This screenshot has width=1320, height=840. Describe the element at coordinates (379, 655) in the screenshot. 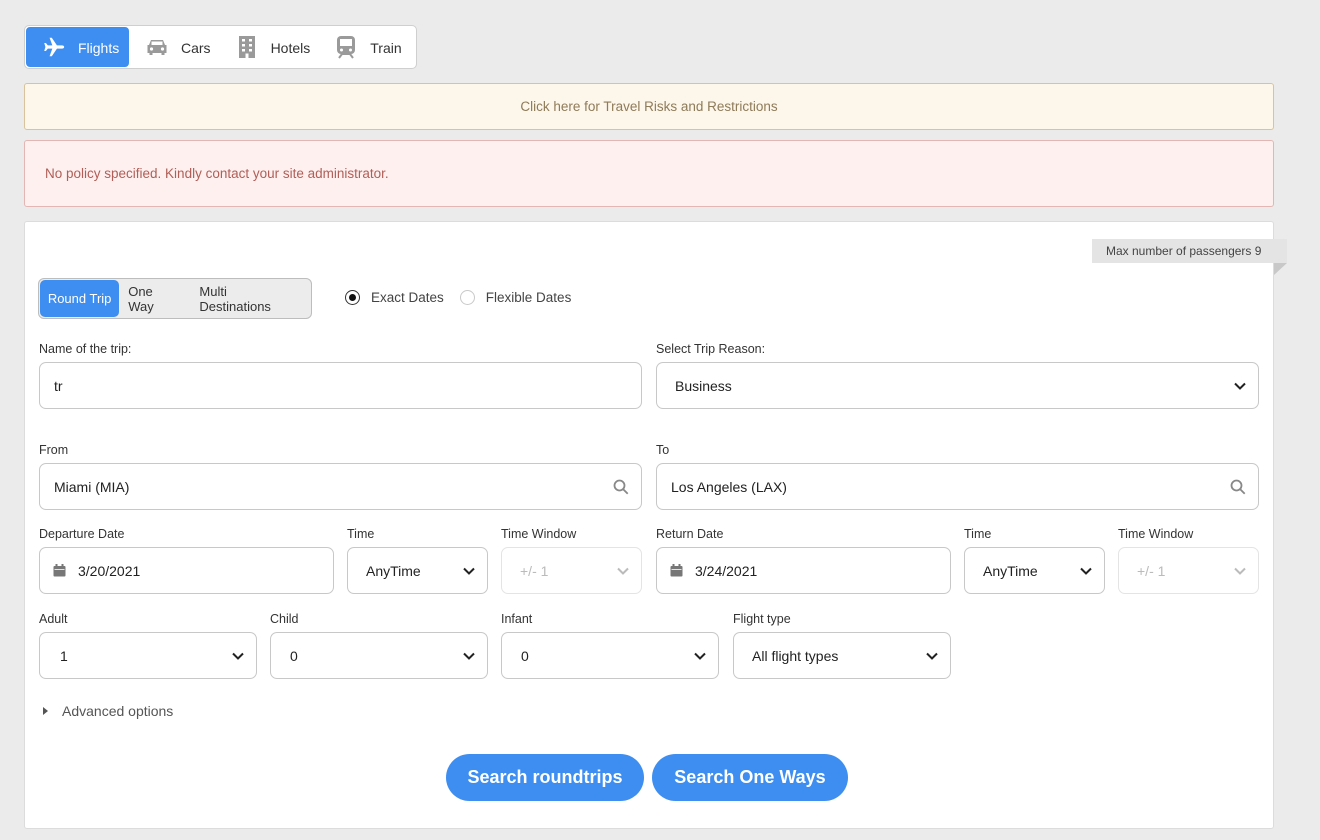

I see `child-select: 0` at that location.